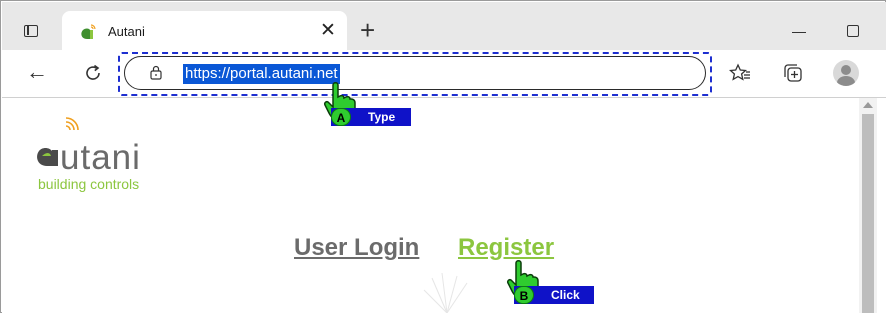  I want to click on back-arrow-icon: ←, so click(37, 72).